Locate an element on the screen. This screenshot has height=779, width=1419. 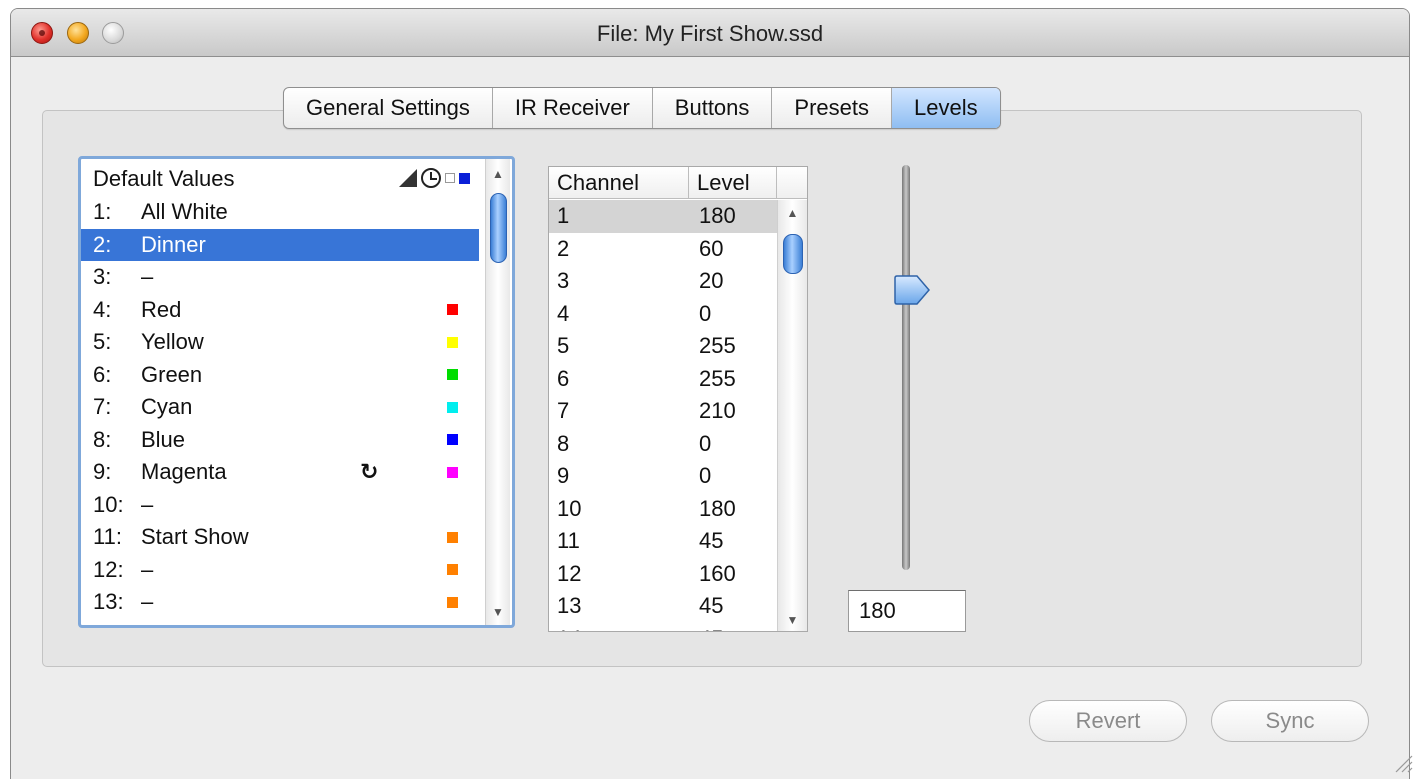
table-row: 2 60 is located at coordinates (663, 249).